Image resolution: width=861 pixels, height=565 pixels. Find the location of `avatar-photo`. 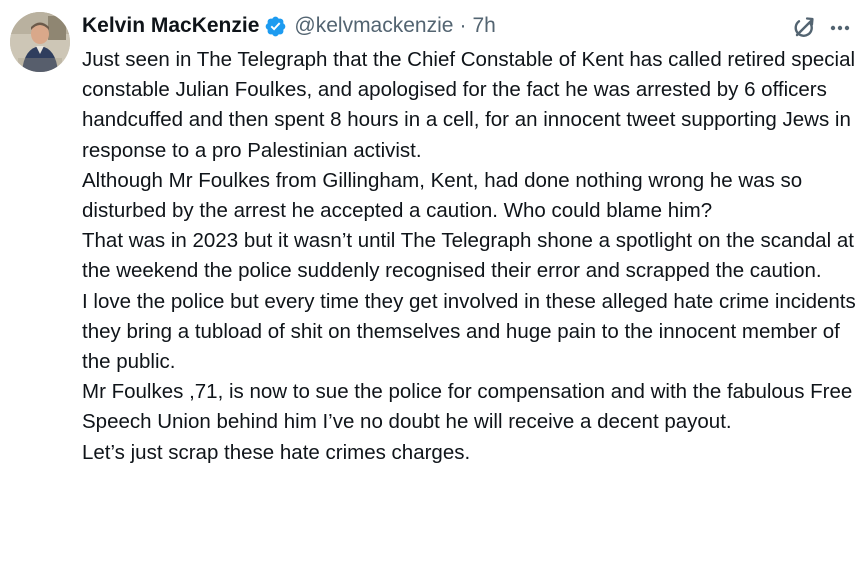

avatar-photo is located at coordinates (40, 42).